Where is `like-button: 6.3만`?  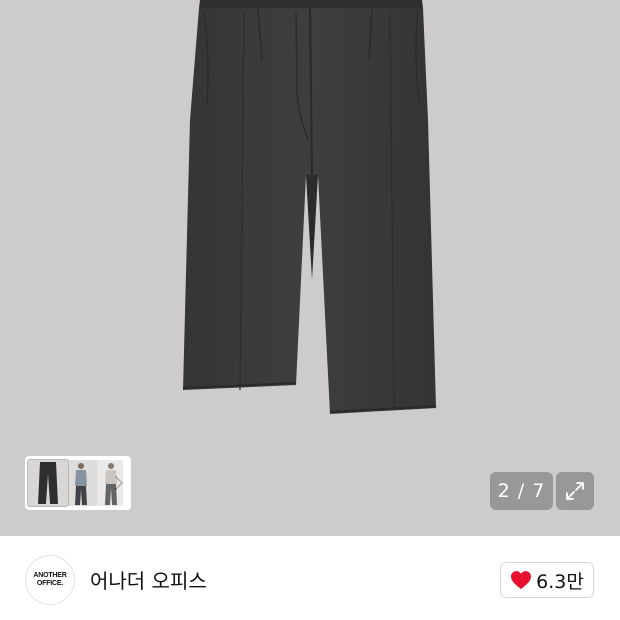
like-button: 6.3만 is located at coordinates (547, 580).